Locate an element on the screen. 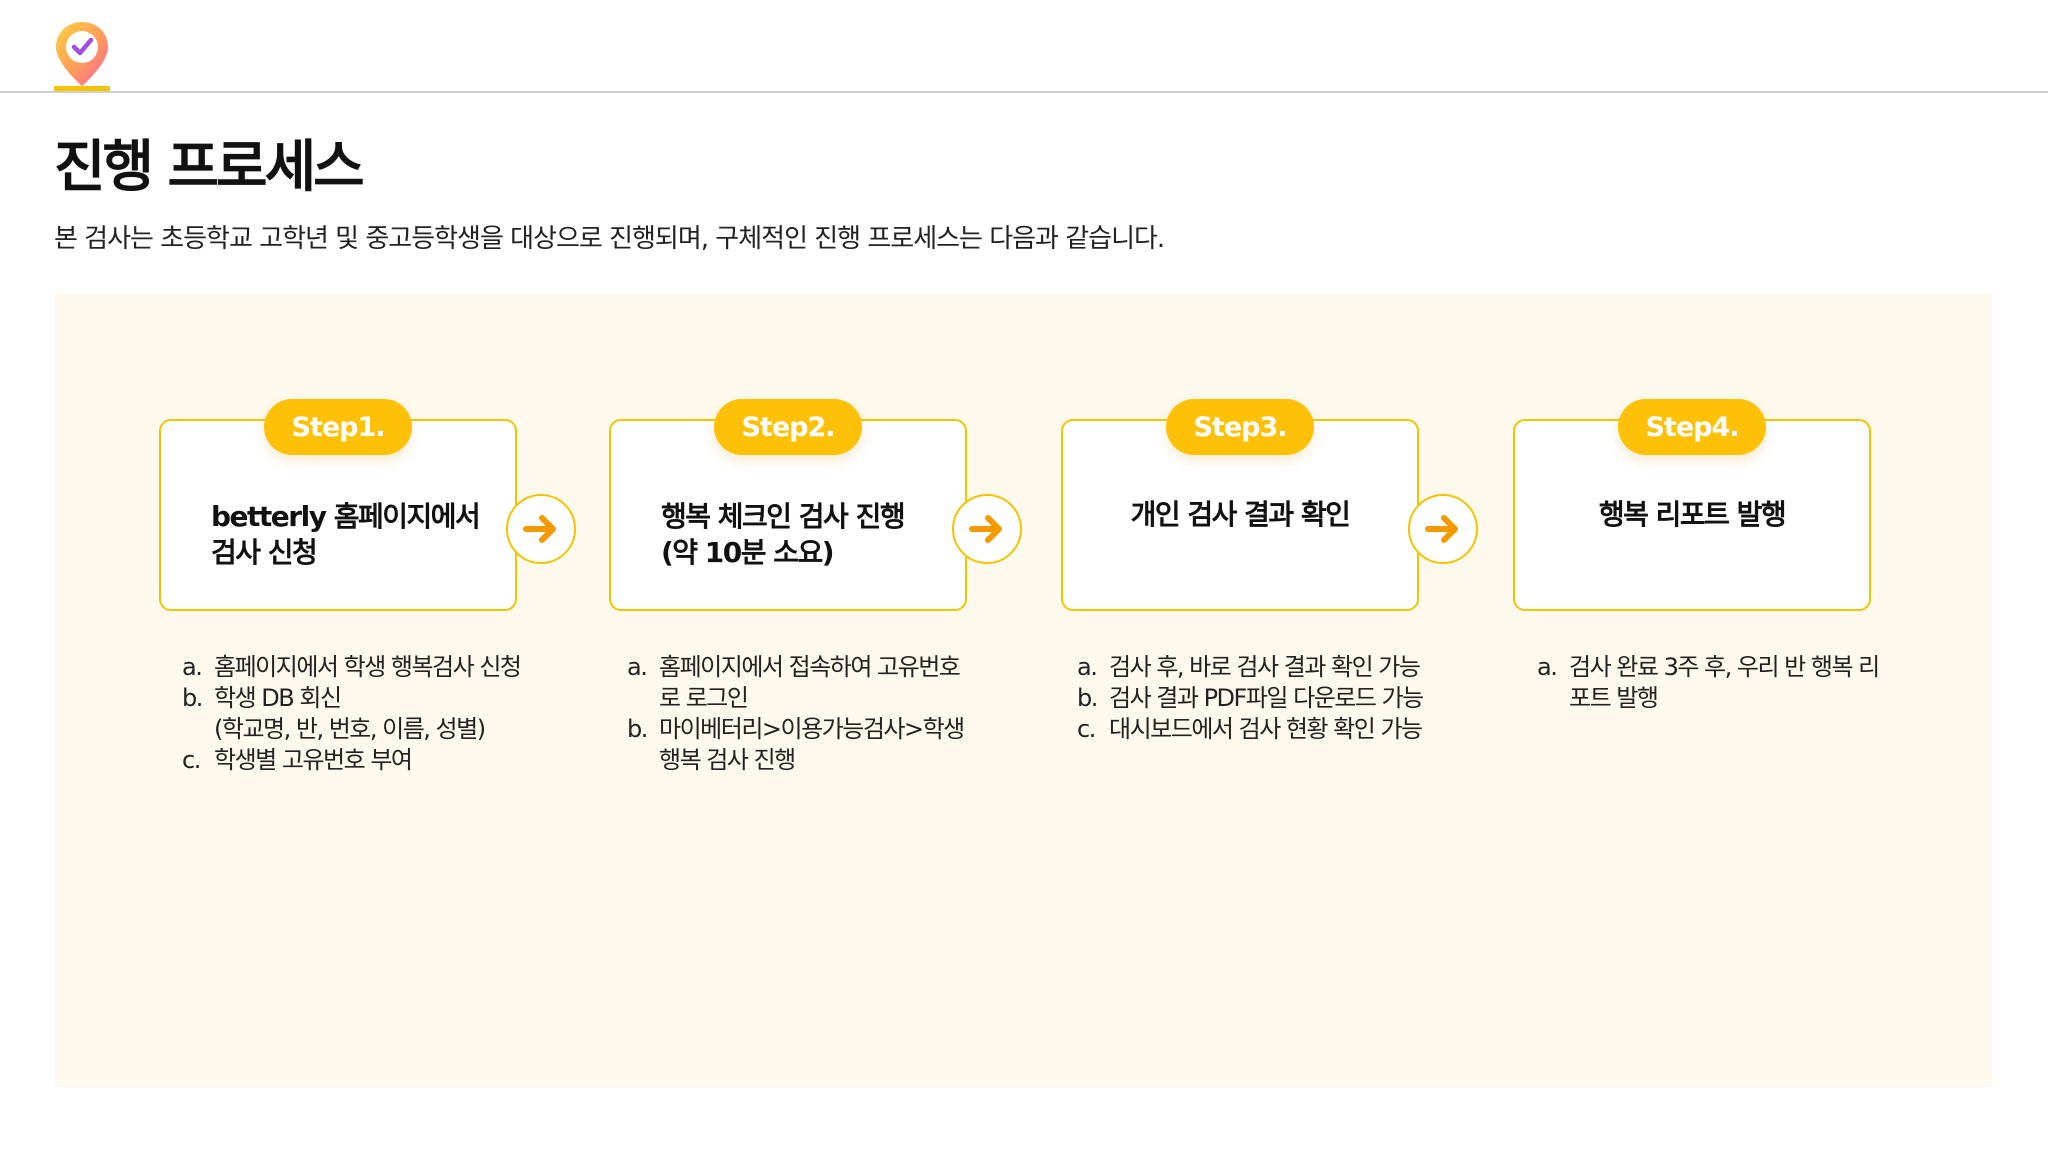 This screenshot has height=1152, width=2048. list-item: a. 홈페이지에서 학생 행복검사 신청 is located at coordinates (352, 667).